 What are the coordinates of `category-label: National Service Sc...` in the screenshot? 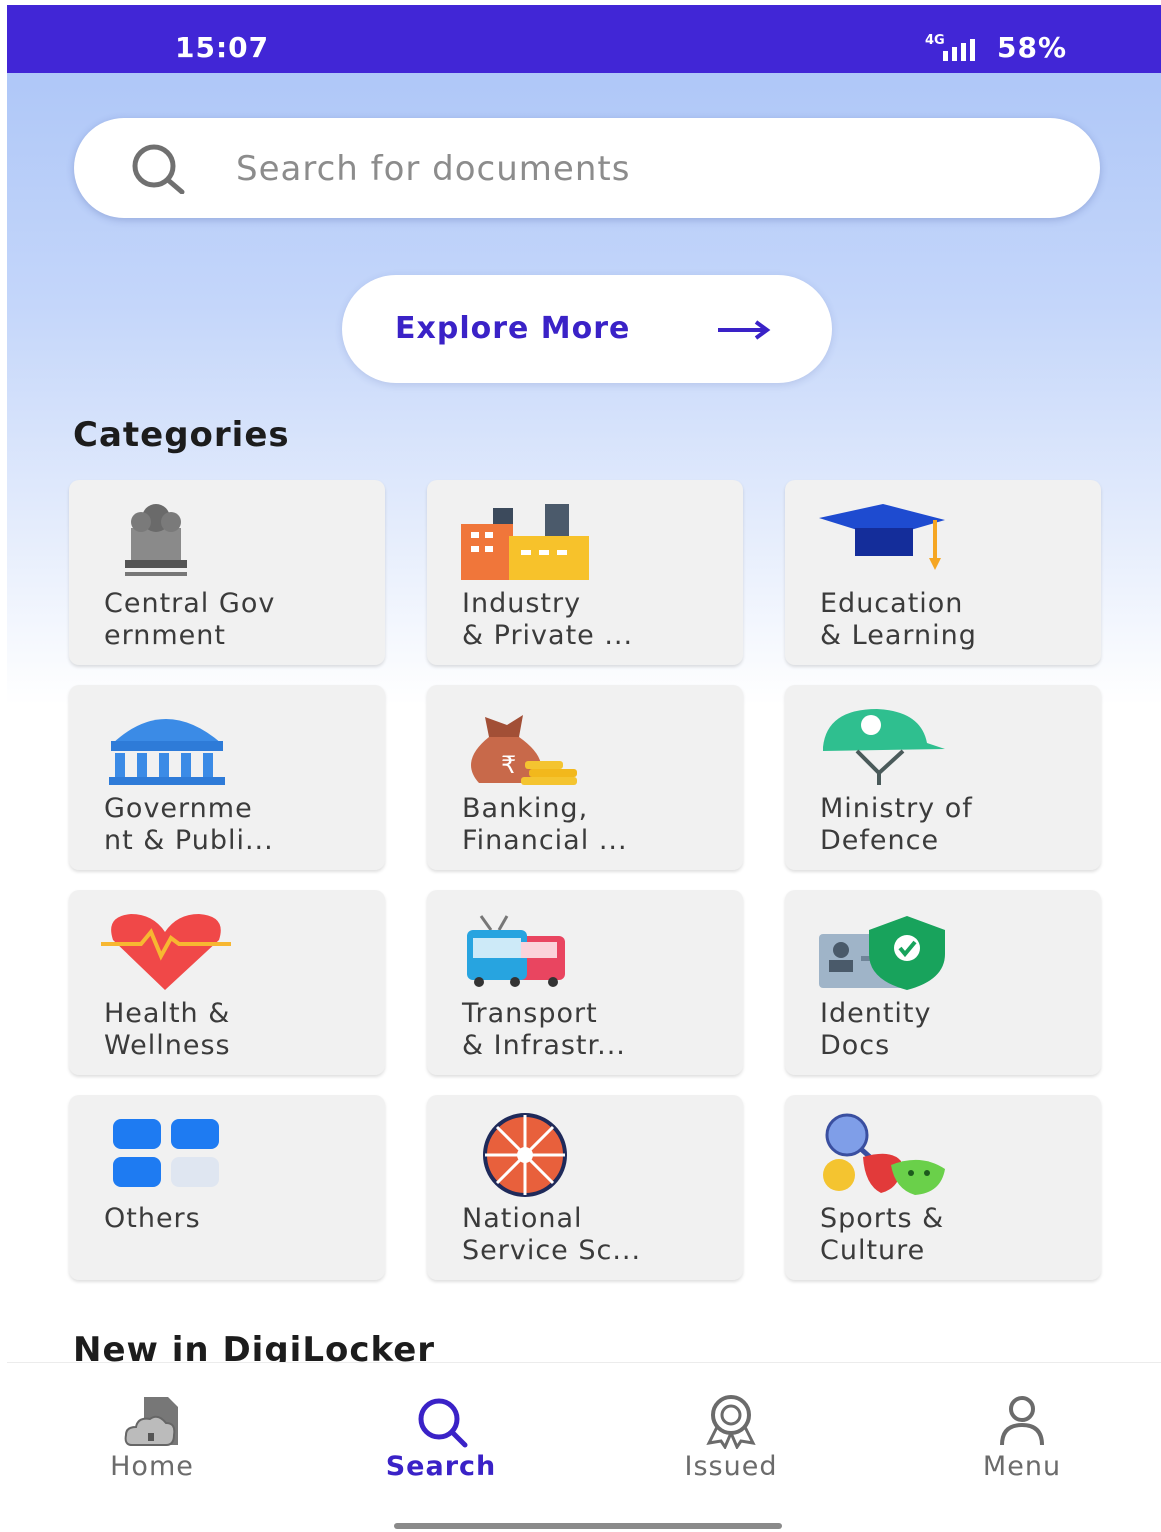 It's located at (552, 1234).